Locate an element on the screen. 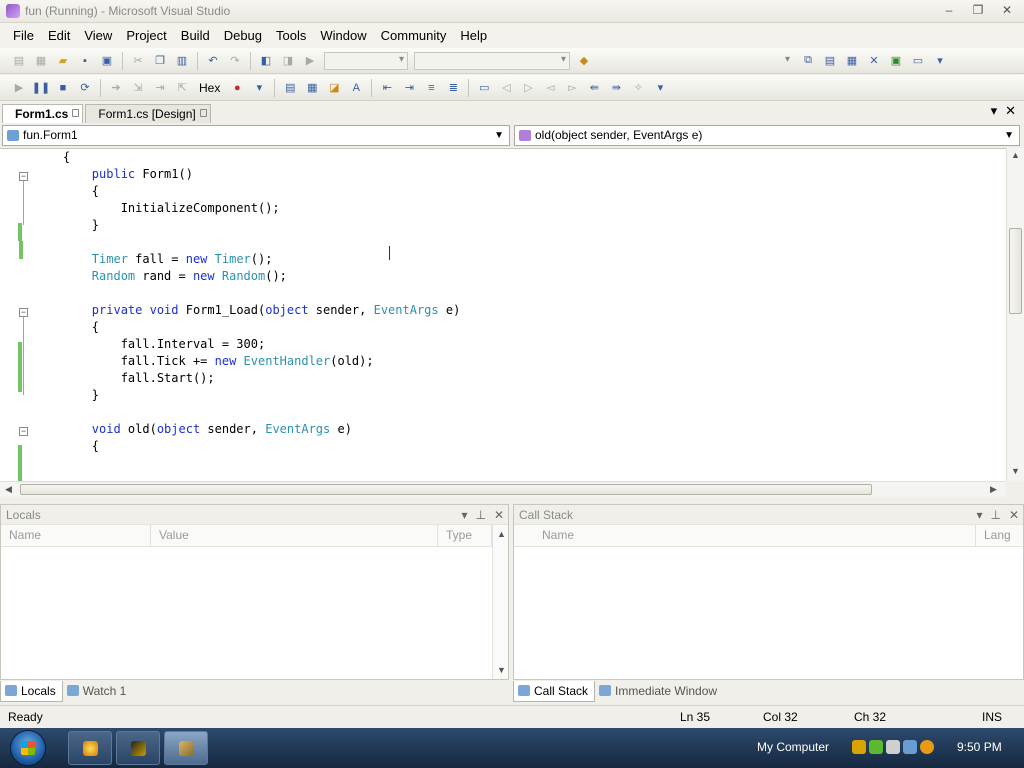 Image resolution: width=1024 pixels, height=768 pixels. scroll-down-icon: ▼ is located at coordinates (1015, 471).